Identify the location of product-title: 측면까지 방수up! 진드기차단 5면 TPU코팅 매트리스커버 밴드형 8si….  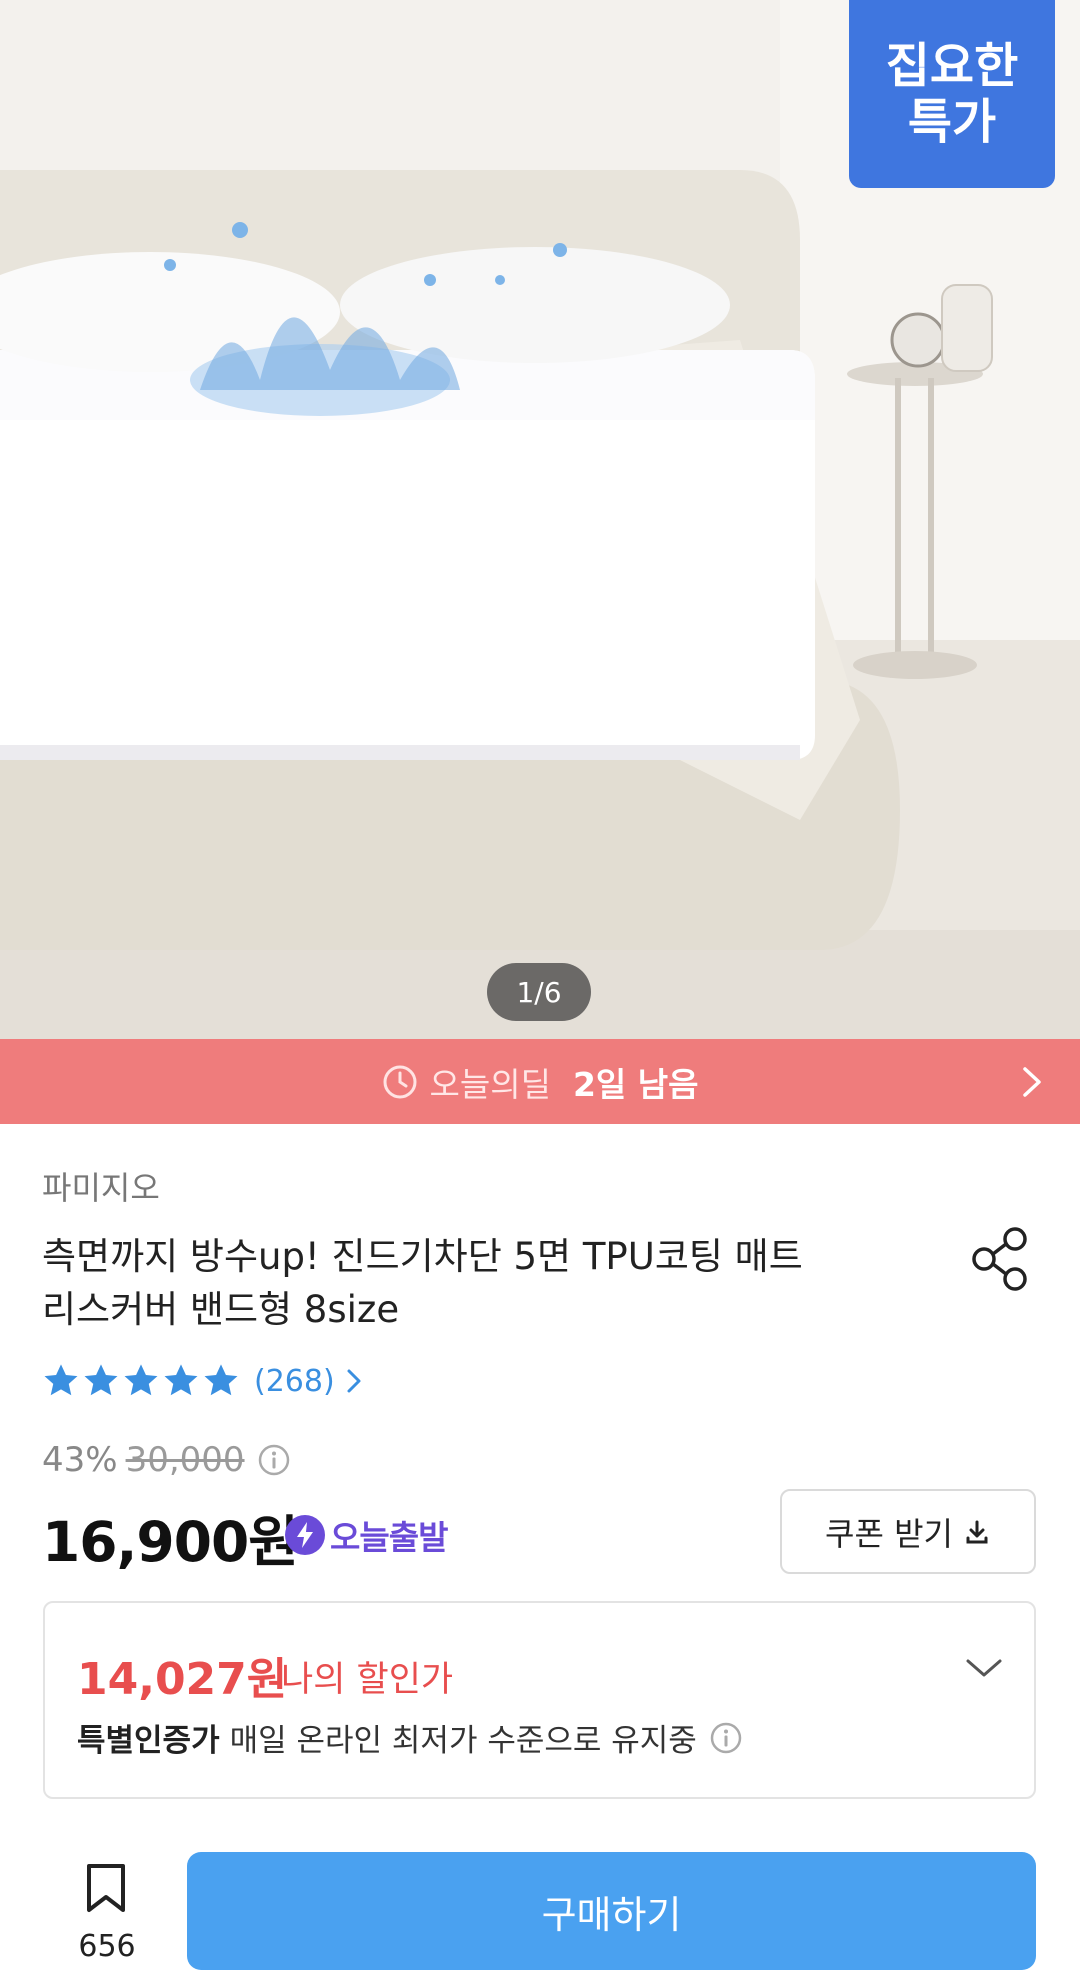
(422, 1283).